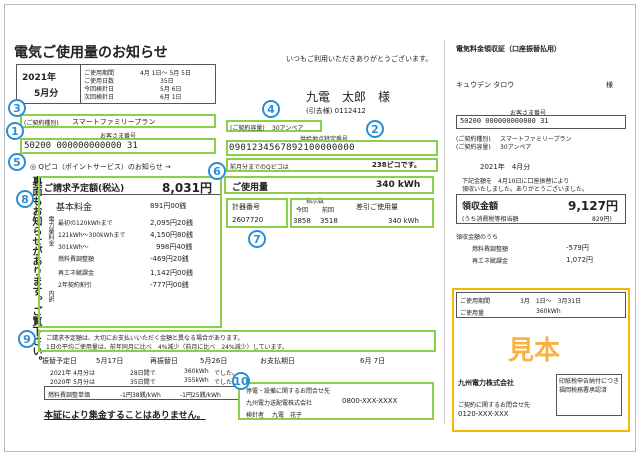 Image resolution: width=640 pixels, height=456 pixels. Describe the element at coordinates (46, 94) in the screenshot. I see `period-month: 5月分` at that location.